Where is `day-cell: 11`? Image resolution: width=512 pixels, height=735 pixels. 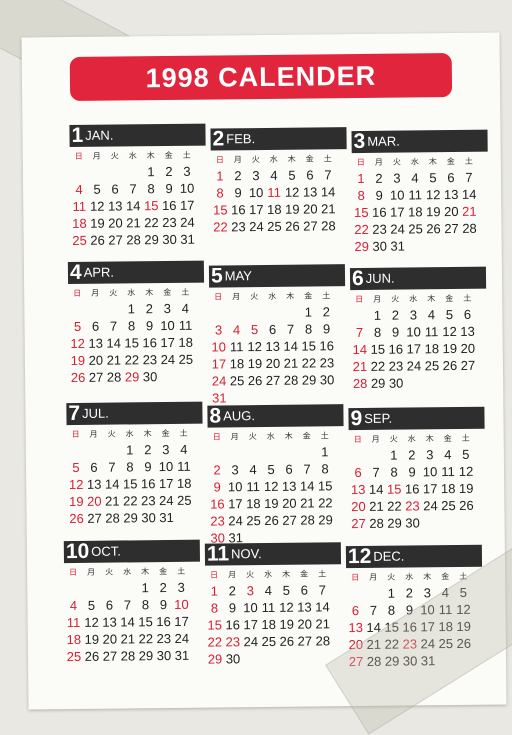
day-cell: 11 is located at coordinates (268, 607).